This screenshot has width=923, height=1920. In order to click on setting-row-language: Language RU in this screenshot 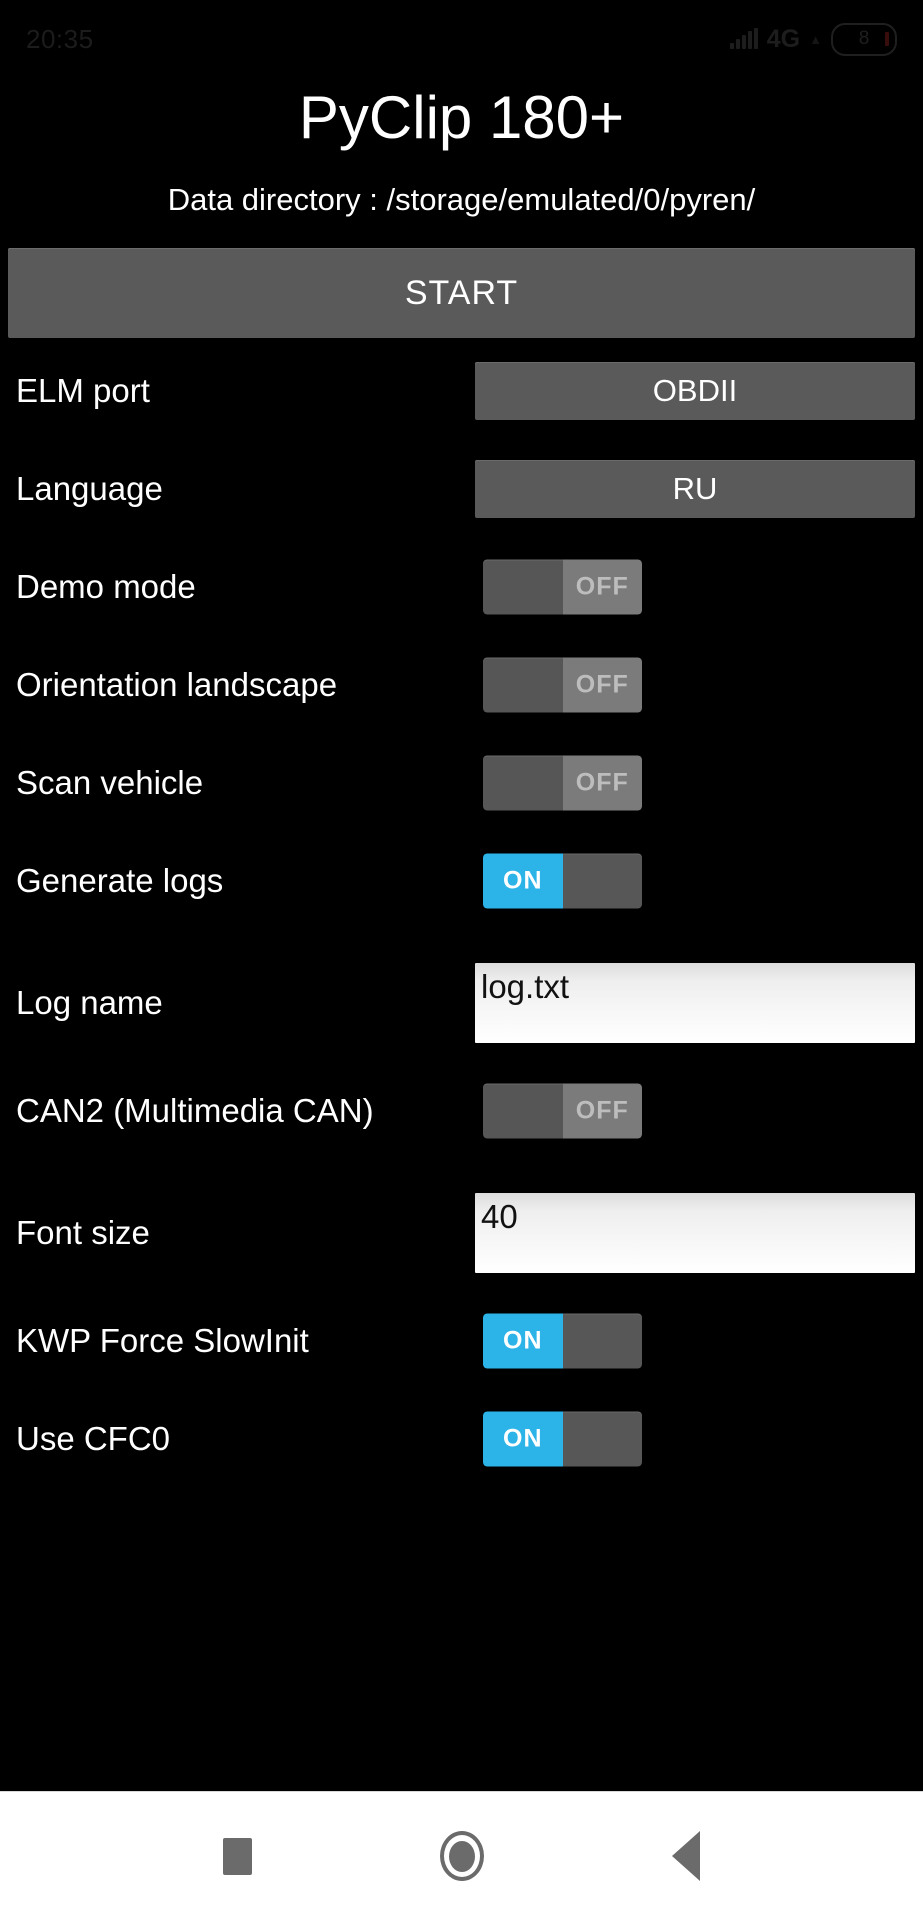, I will do `click(461, 489)`.